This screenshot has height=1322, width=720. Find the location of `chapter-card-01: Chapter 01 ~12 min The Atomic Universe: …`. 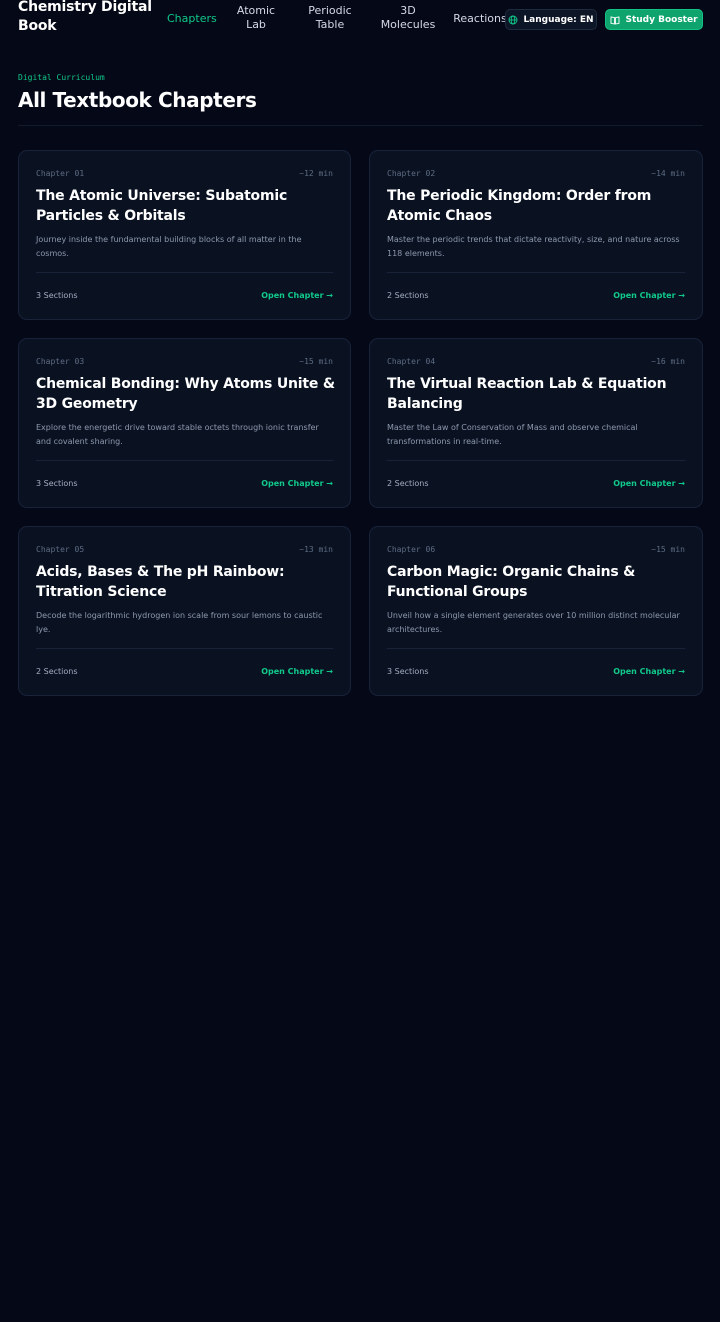

chapter-card-01: Chapter 01 ~12 min The Atomic Universe: … is located at coordinates (184, 235).